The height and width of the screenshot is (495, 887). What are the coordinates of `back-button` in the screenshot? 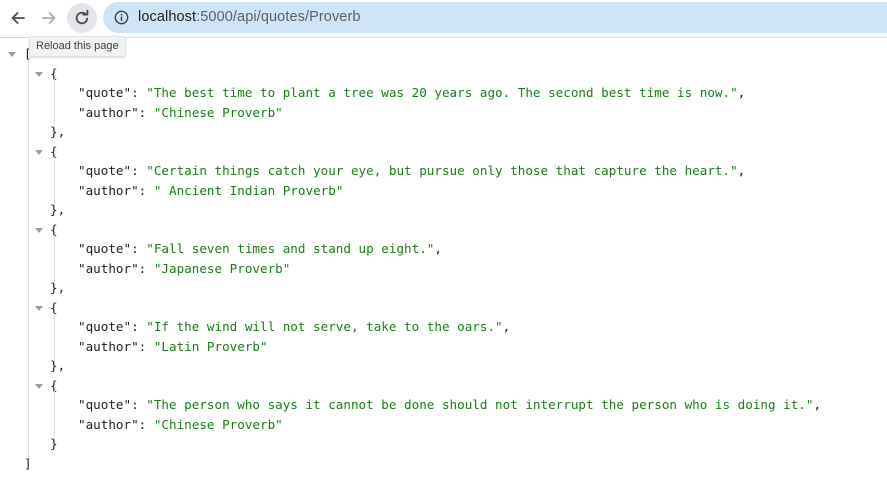 It's located at (18, 18).